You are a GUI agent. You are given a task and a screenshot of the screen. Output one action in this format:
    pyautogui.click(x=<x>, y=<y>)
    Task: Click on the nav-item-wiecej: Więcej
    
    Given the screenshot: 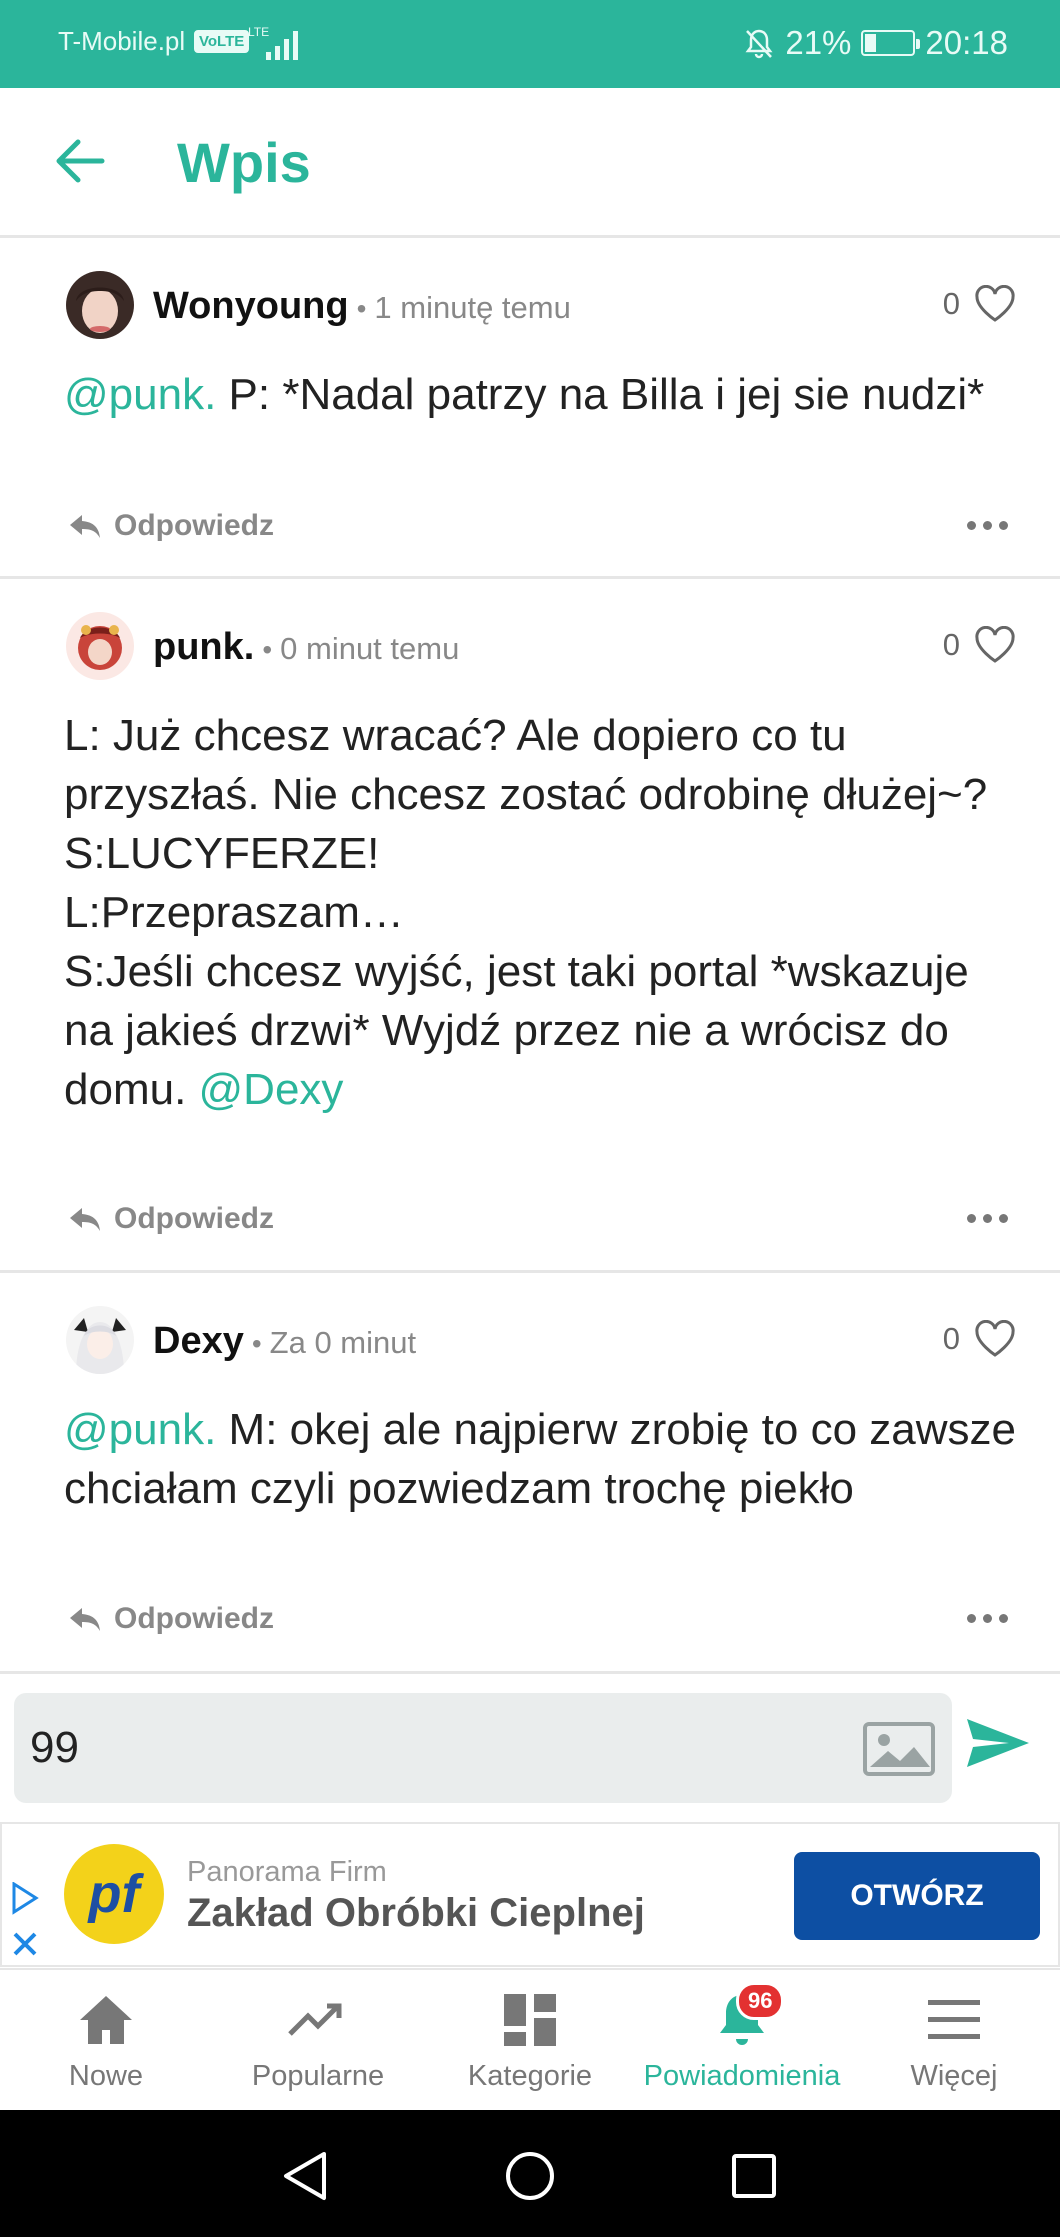 What is the action you would take?
    pyautogui.click(x=954, y=2040)
    